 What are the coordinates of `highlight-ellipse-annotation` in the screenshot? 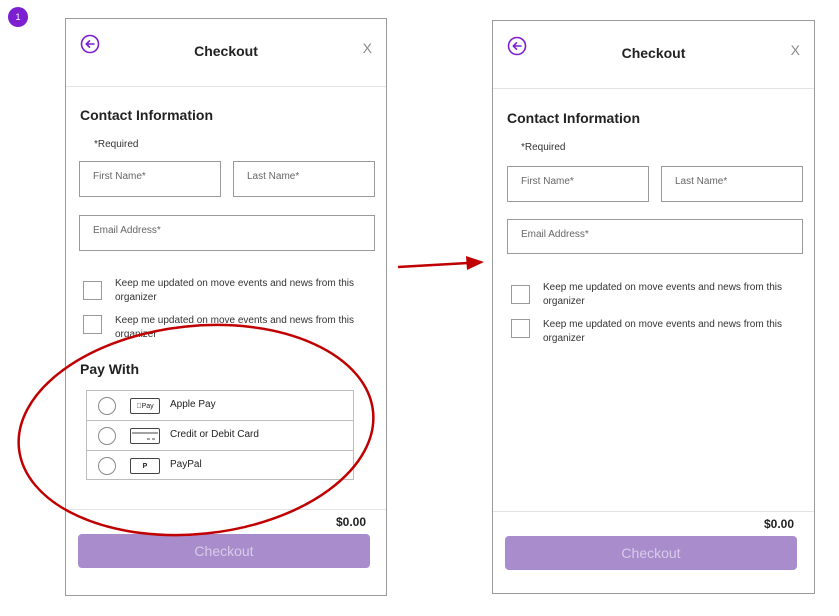 It's located at (196, 430).